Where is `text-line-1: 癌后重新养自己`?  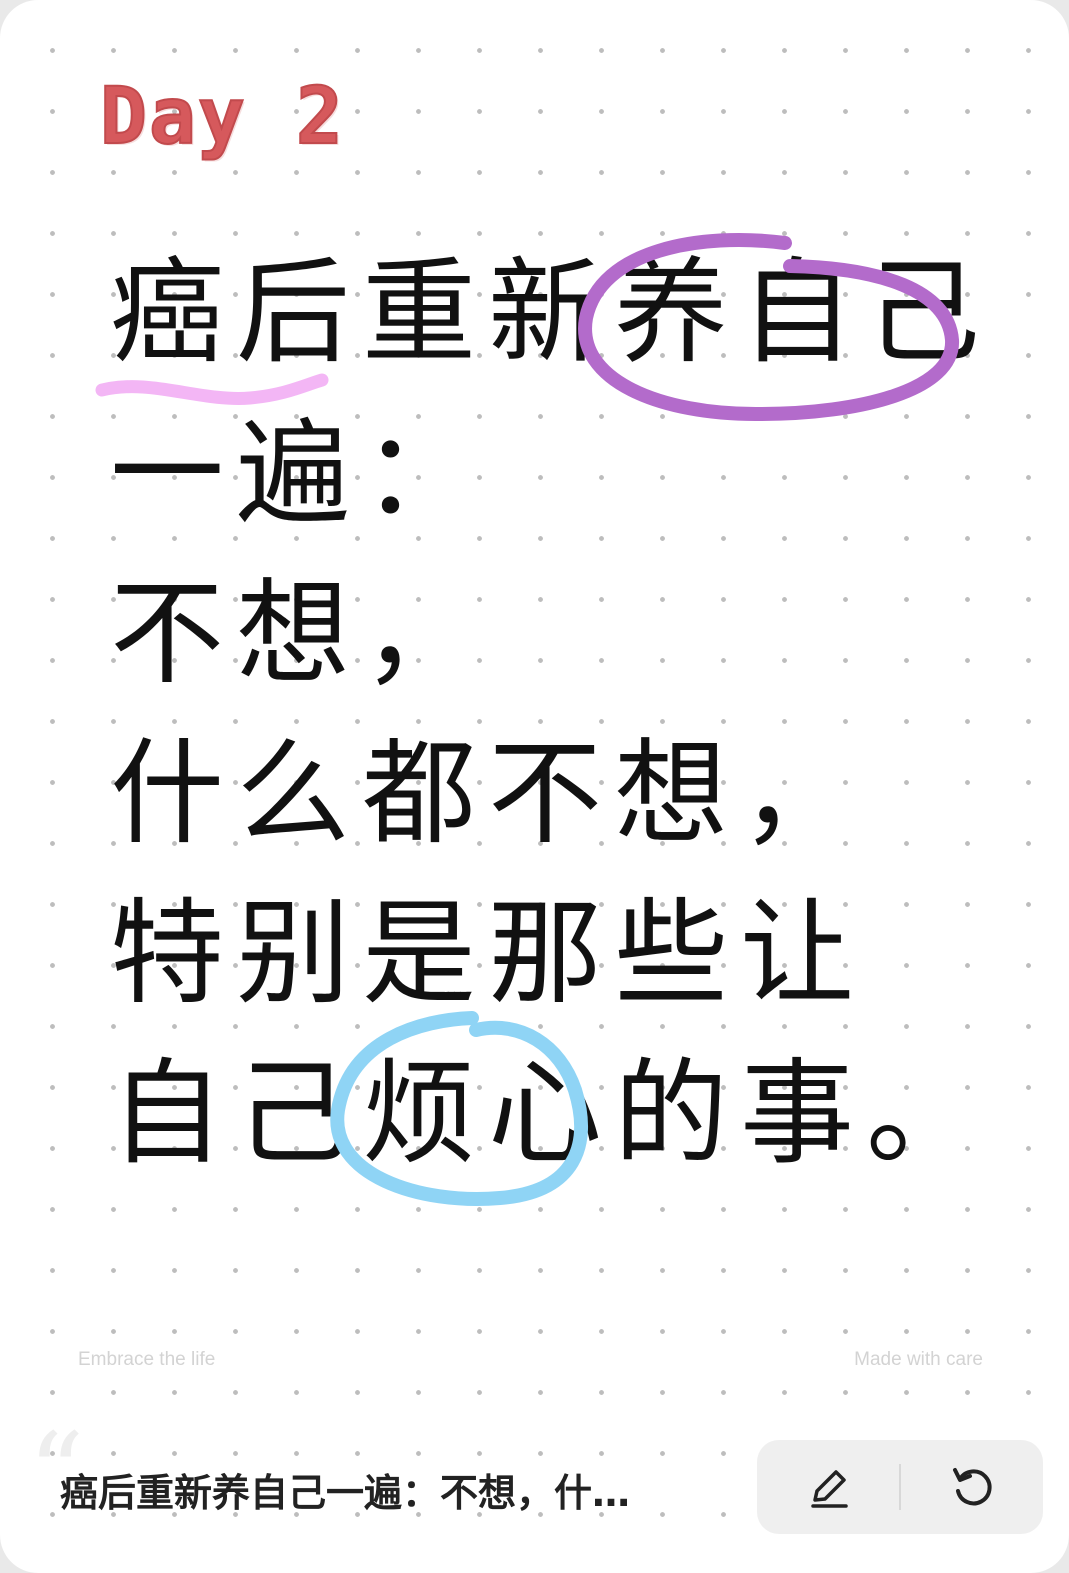 text-line-1: 癌后重新养自己 is located at coordinates (551, 312).